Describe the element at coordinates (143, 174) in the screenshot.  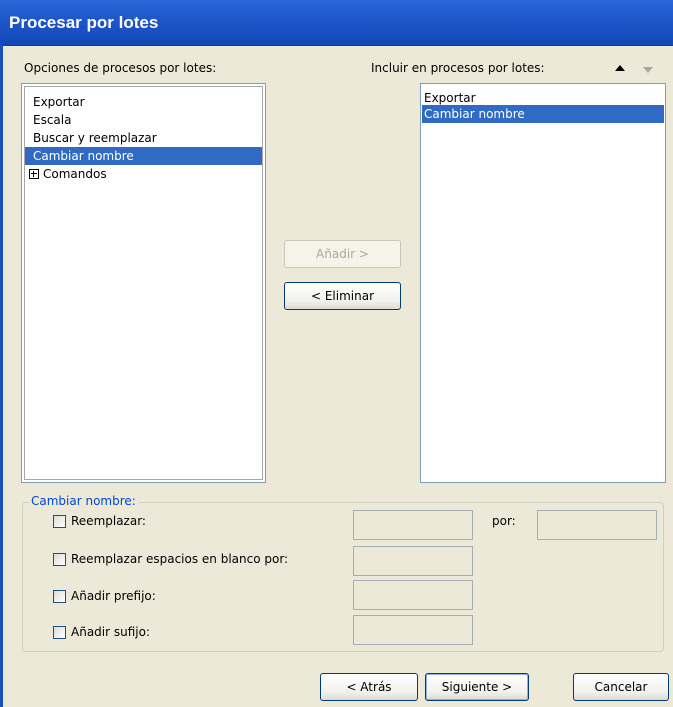
I see `list-item-comandos: Comandos` at that location.